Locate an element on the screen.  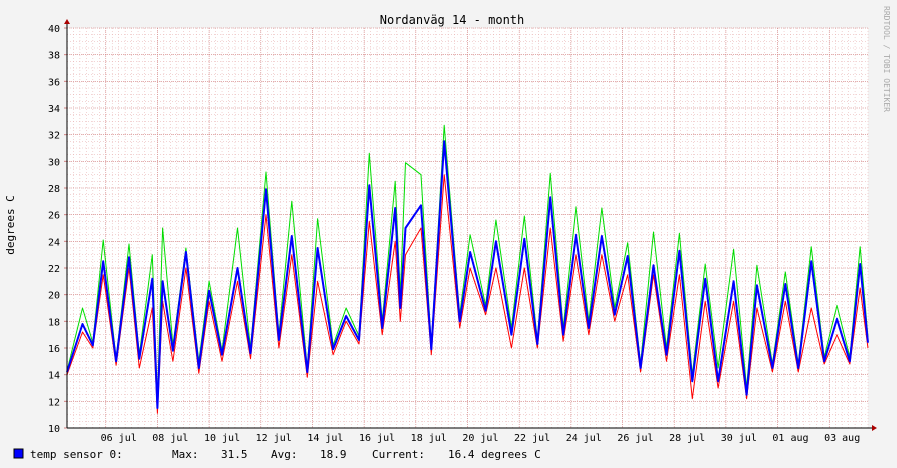
x-tick-label: 24 jul is located at coordinates (584, 438).